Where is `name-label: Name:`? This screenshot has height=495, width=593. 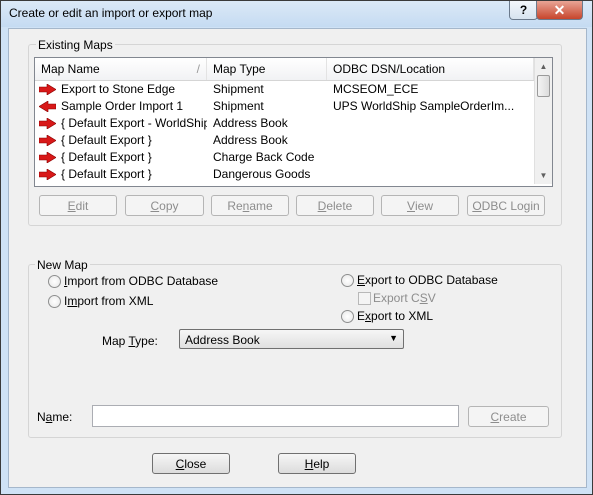 name-label: Name: is located at coordinates (55, 417).